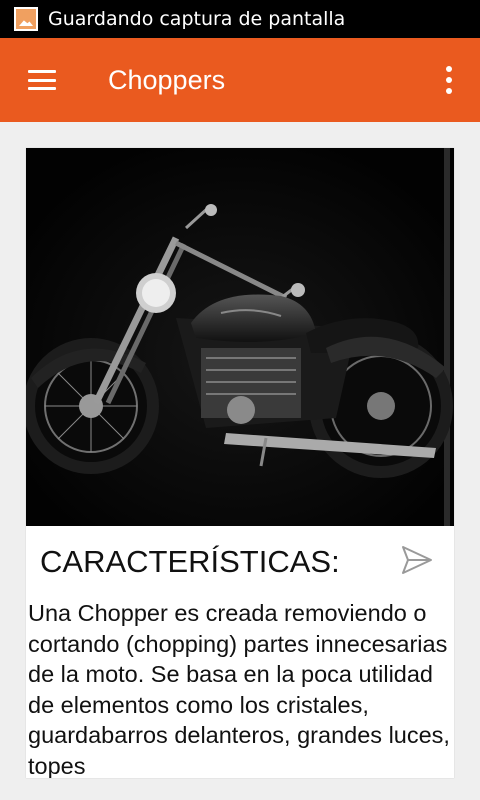  What do you see at coordinates (449, 80) in the screenshot?
I see `overflow-menu-icon` at bounding box center [449, 80].